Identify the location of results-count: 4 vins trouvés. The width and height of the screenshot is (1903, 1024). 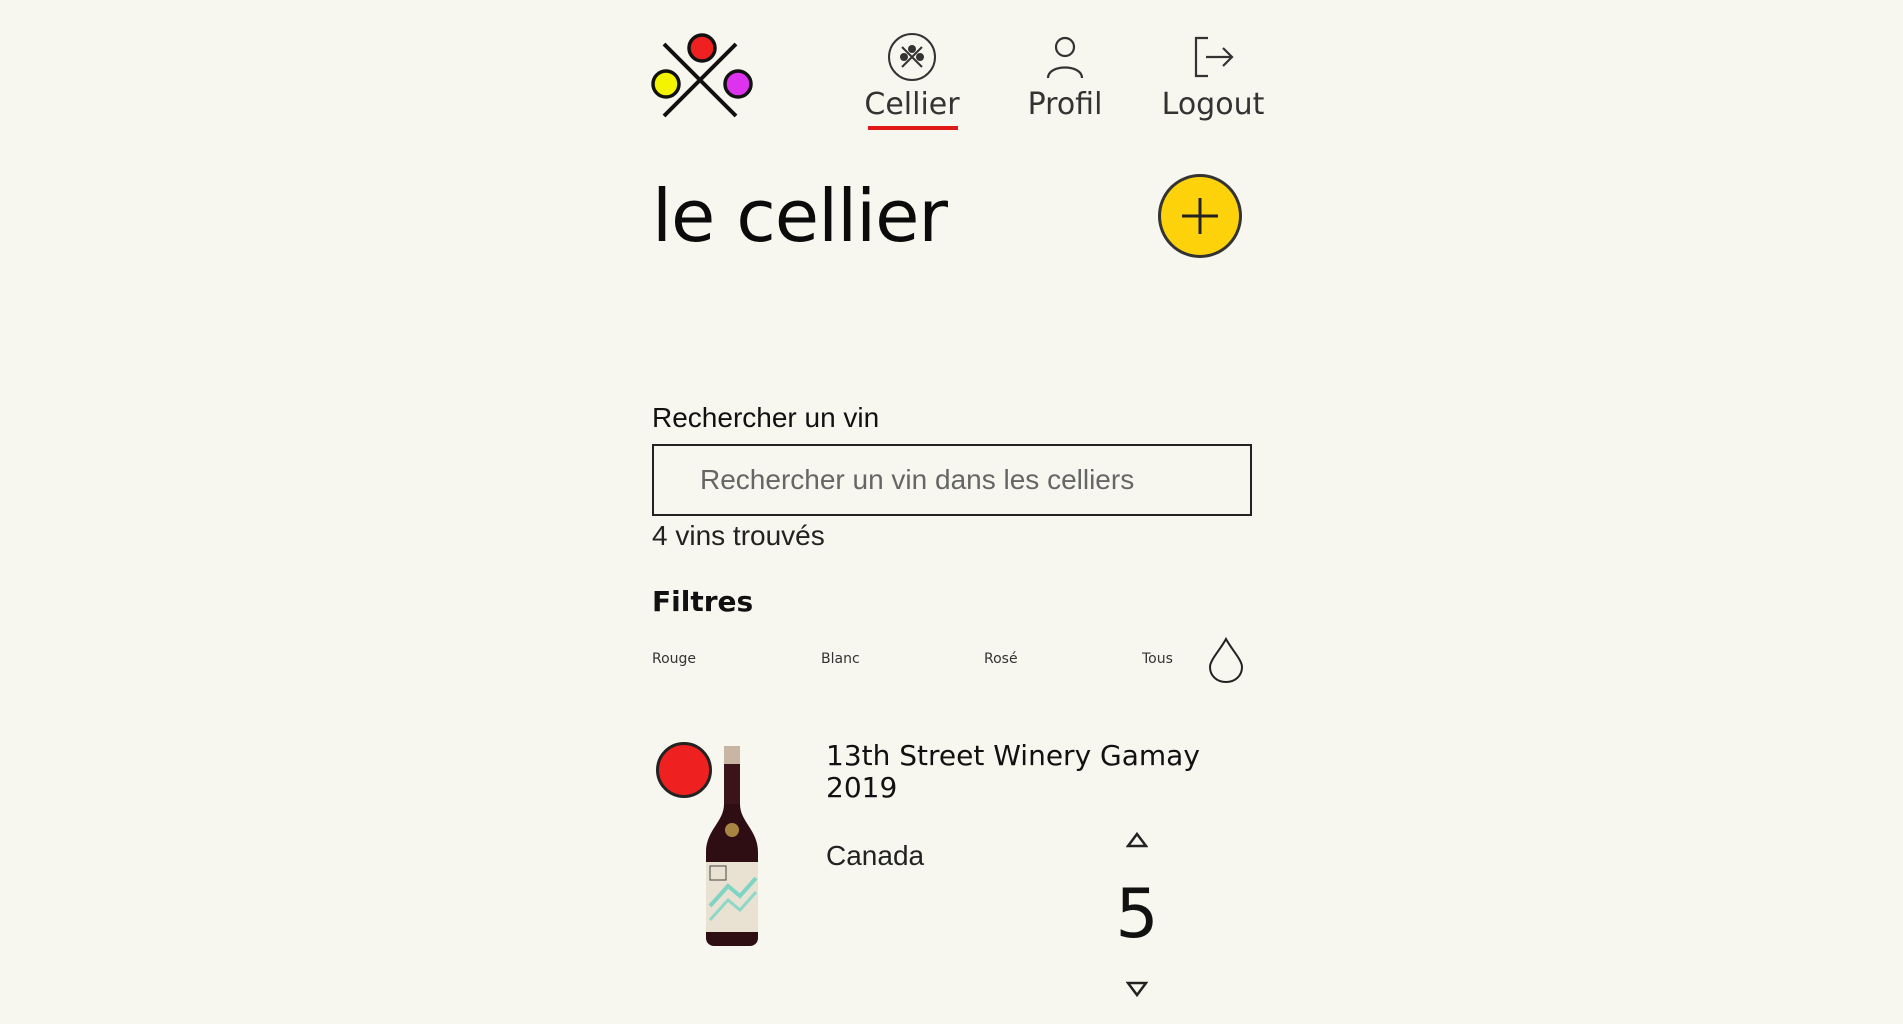
(738, 535).